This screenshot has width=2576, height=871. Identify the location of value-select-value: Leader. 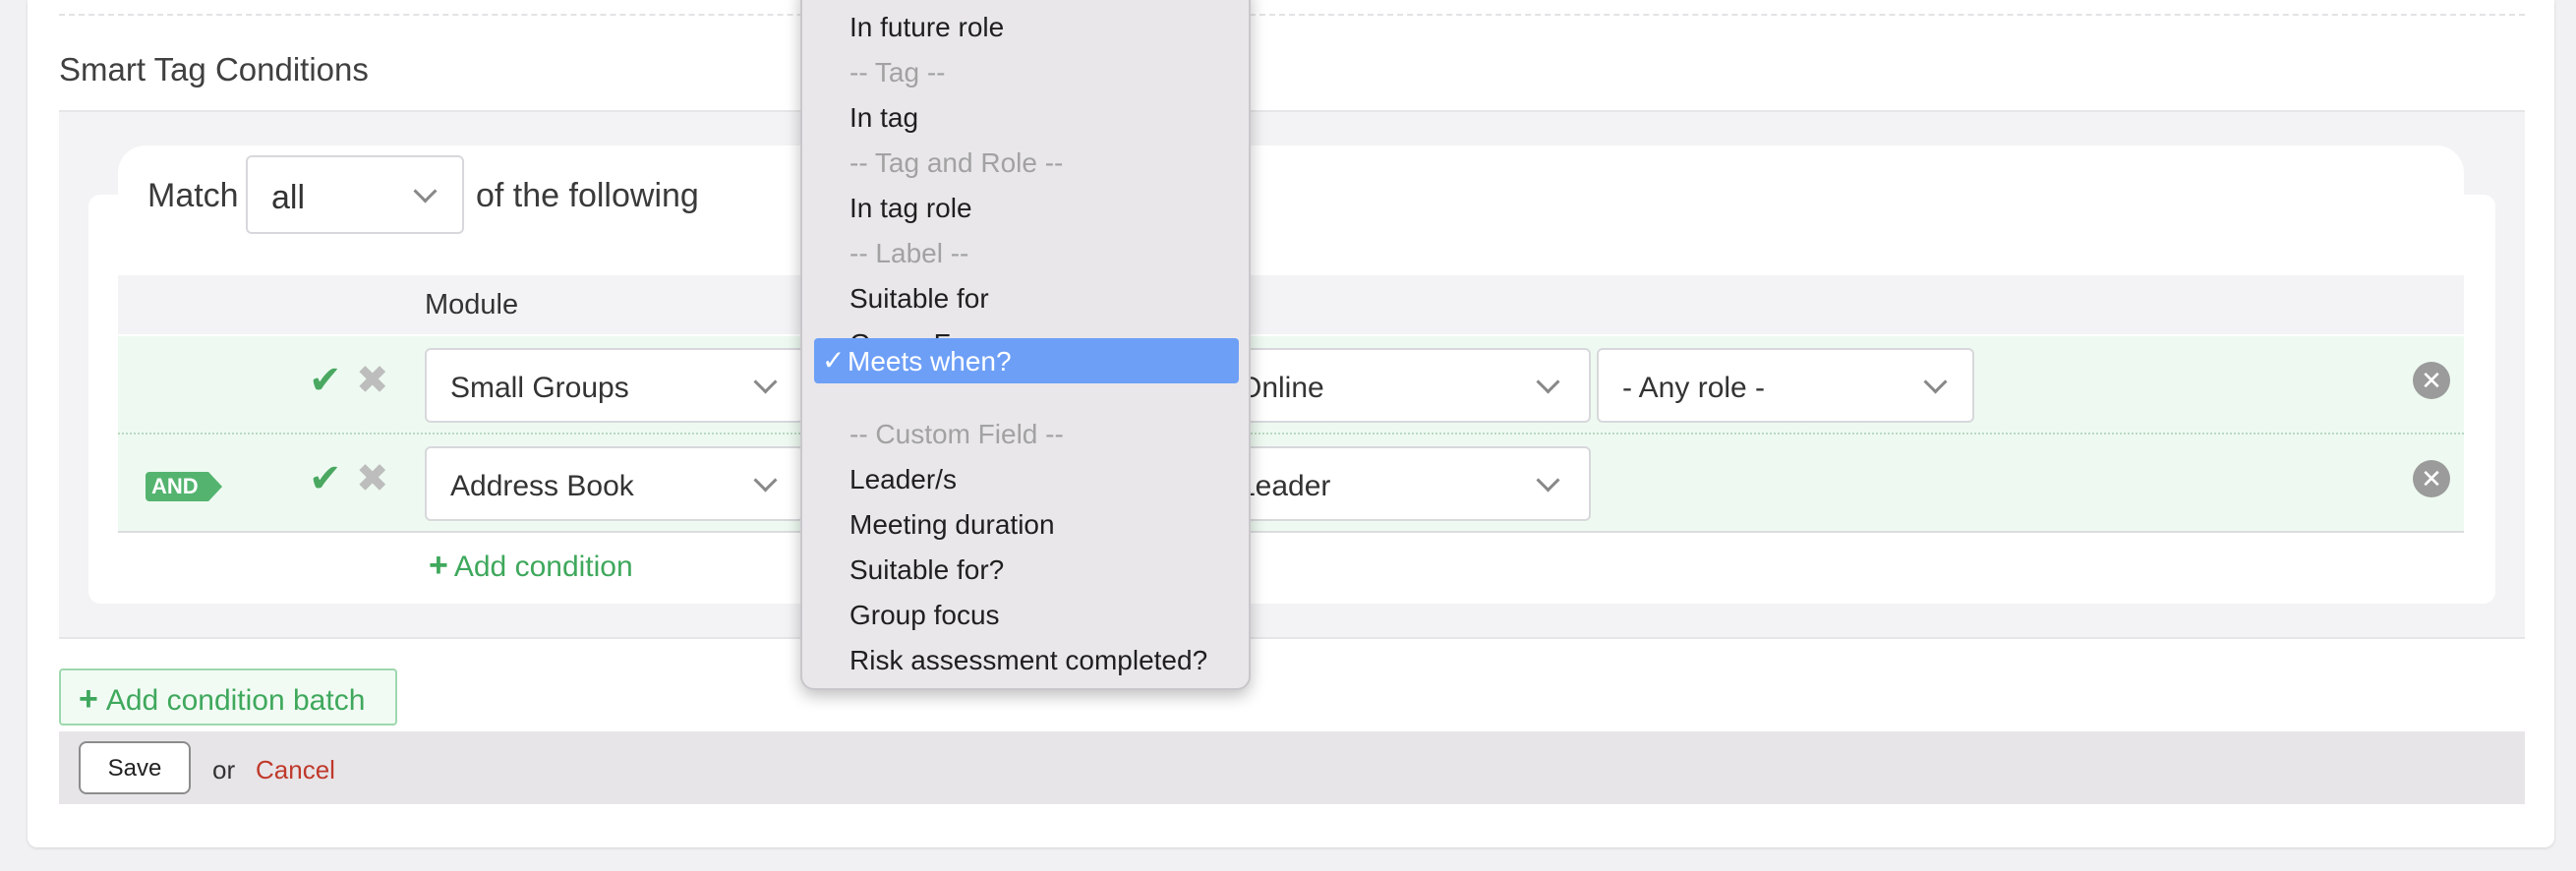
(1285, 486).